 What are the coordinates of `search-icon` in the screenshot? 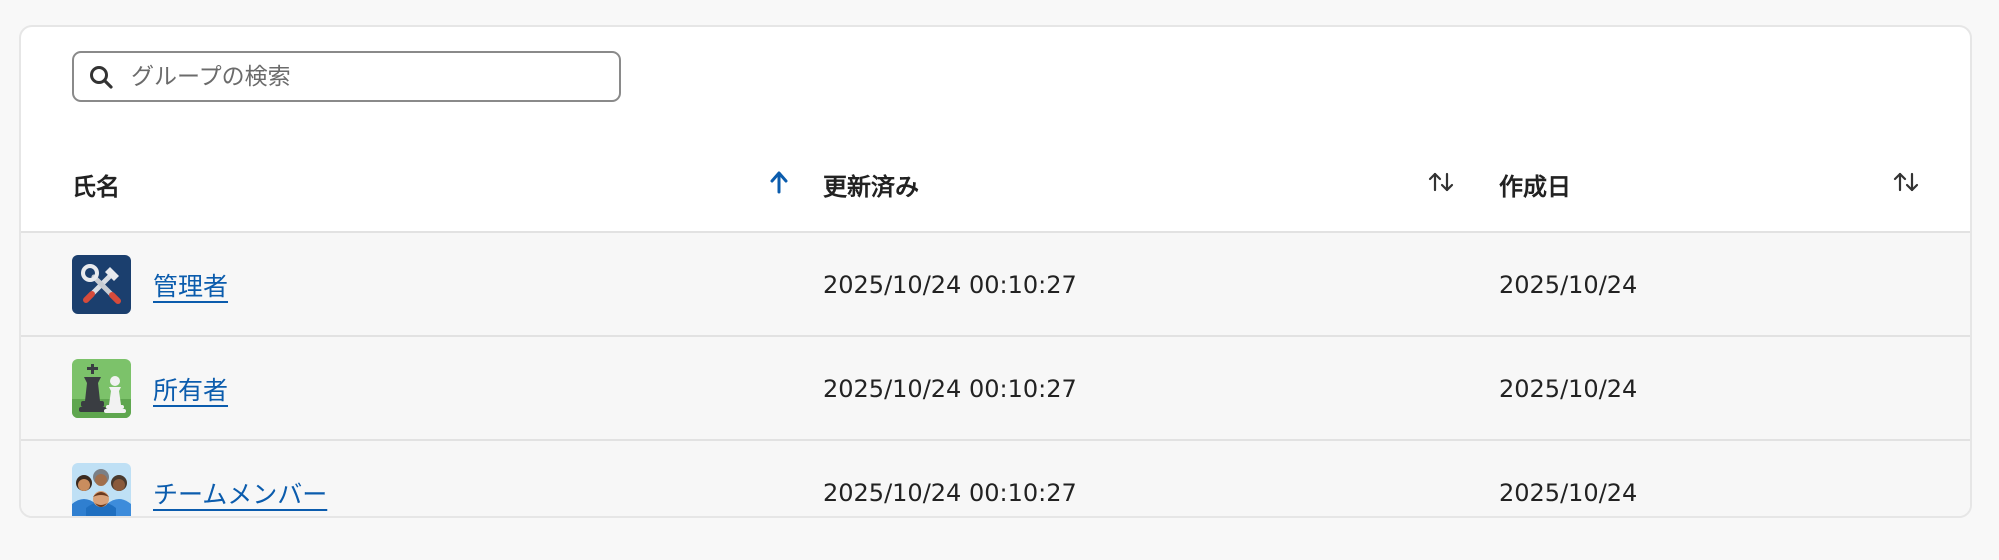 It's located at (101, 77).